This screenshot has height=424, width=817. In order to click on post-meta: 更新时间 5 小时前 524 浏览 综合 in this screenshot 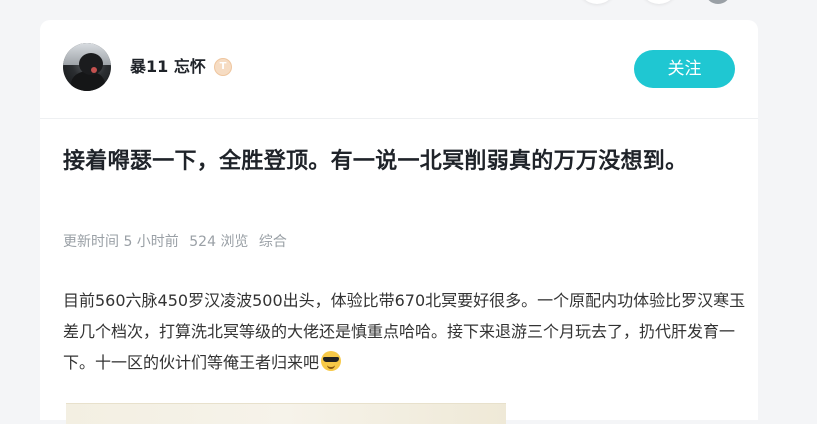, I will do `click(178, 242)`.